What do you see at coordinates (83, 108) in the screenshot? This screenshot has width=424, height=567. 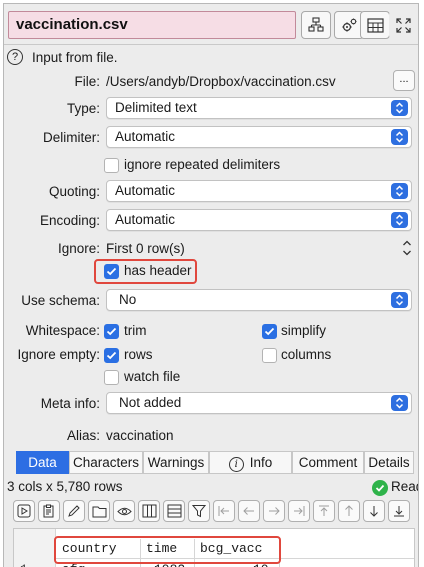 I see `type-label: Type:` at bounding box center [83, 108].